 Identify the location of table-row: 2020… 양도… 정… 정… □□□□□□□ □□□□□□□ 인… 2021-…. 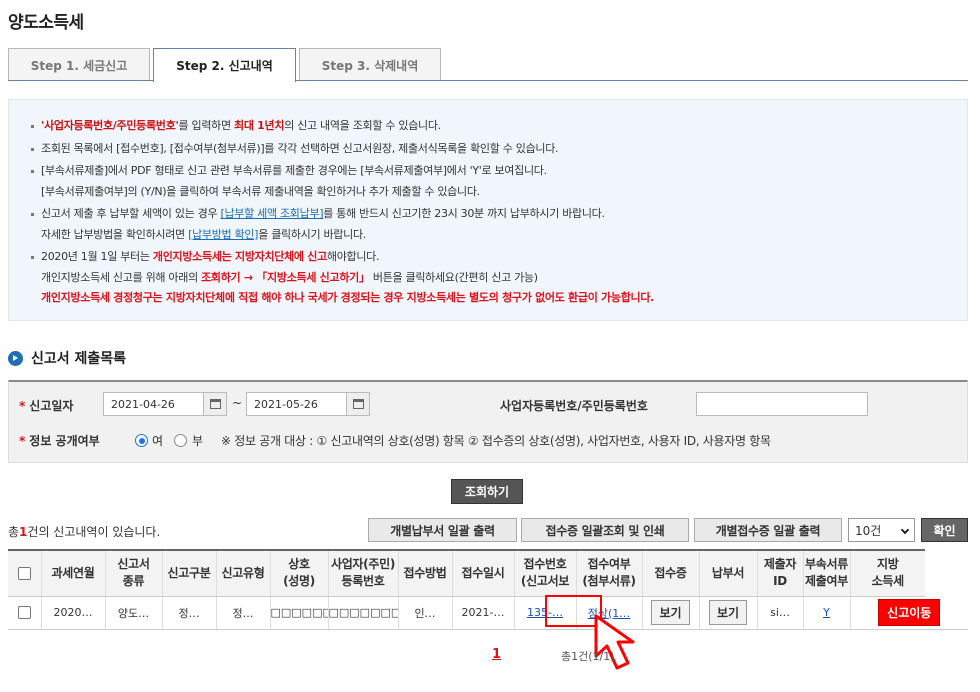
(488, 613).